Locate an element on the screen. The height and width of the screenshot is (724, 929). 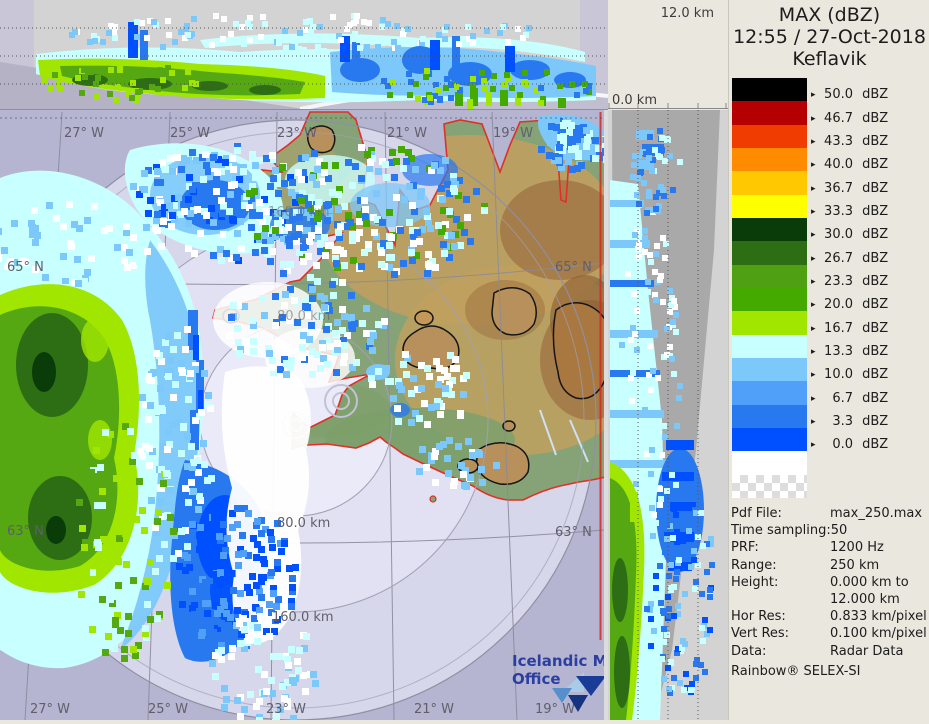
legend-label: 36.7 dBZ is located at coordinates (853, 188).